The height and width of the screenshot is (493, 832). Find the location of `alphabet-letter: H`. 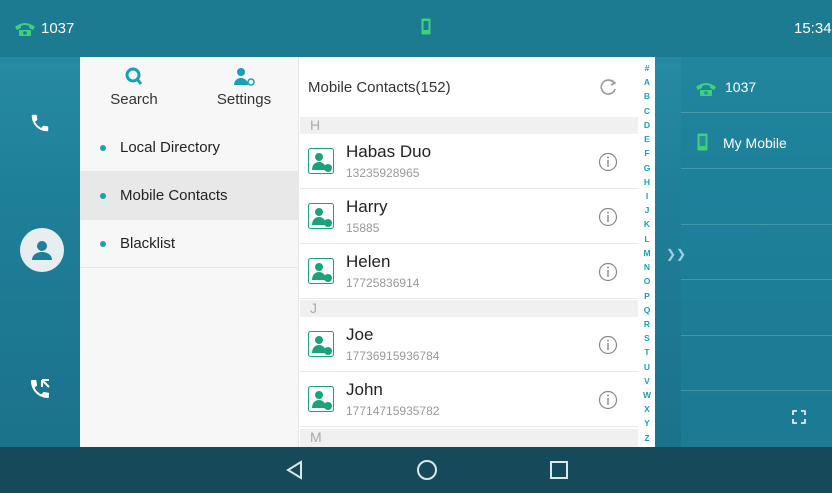

alphabet-letter: H is located at coordinates (647, 182).